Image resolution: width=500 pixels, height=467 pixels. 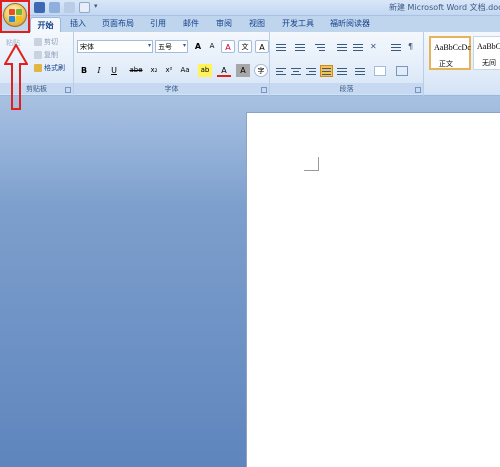 I want to click on shrink-font-button: A, so click(x=212, y=46).